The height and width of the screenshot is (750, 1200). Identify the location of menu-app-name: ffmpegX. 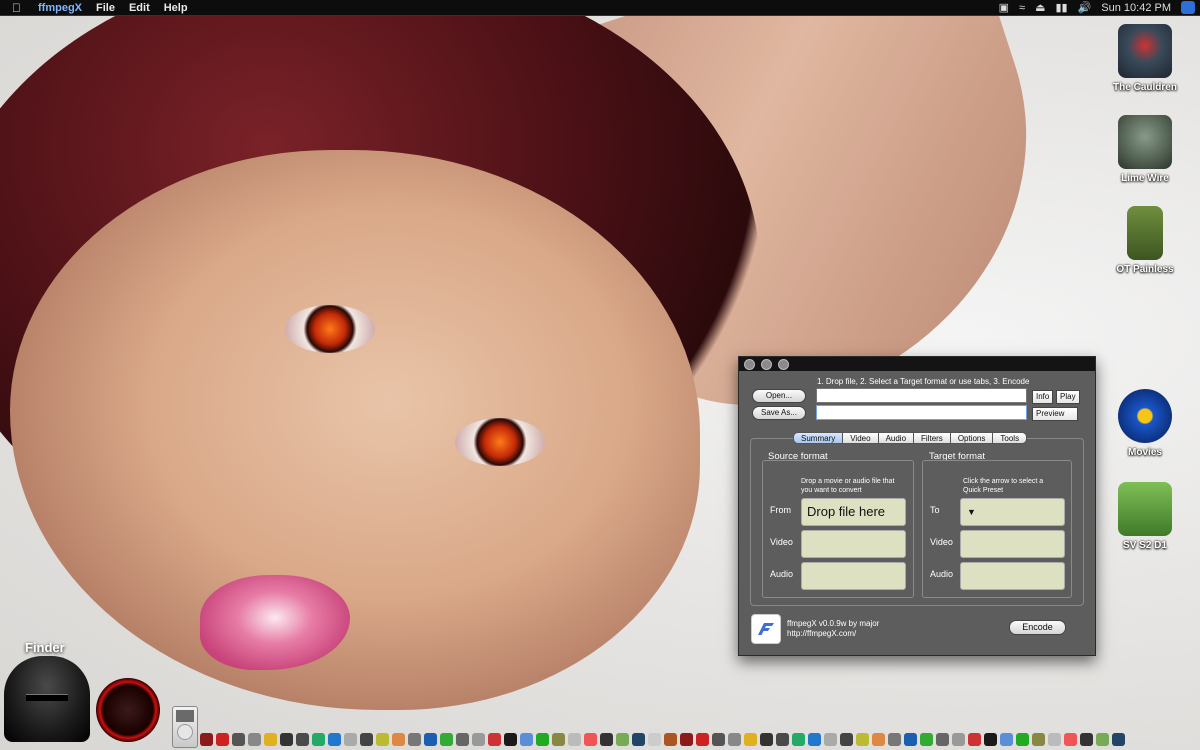
(60, 8).